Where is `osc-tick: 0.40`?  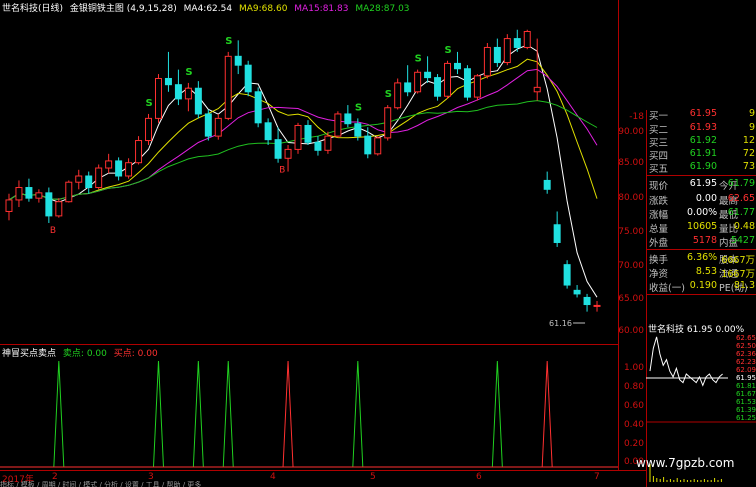 osc-tick: 0.40 is located at coordinates (633, 425).